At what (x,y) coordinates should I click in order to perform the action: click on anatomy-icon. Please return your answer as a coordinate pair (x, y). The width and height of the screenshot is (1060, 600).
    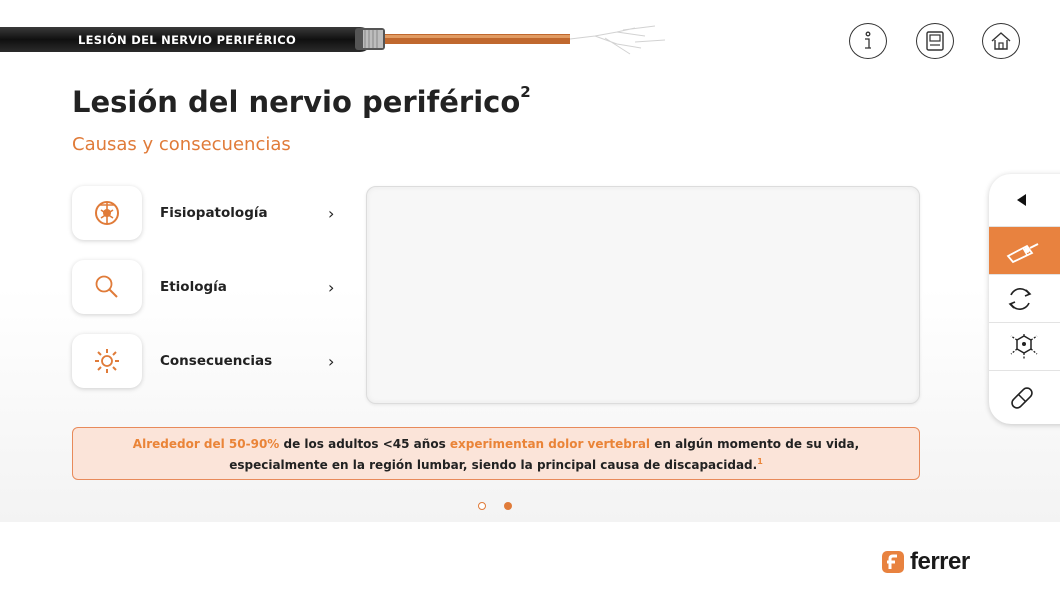
    Looking at the image, I should click on (107, 213).